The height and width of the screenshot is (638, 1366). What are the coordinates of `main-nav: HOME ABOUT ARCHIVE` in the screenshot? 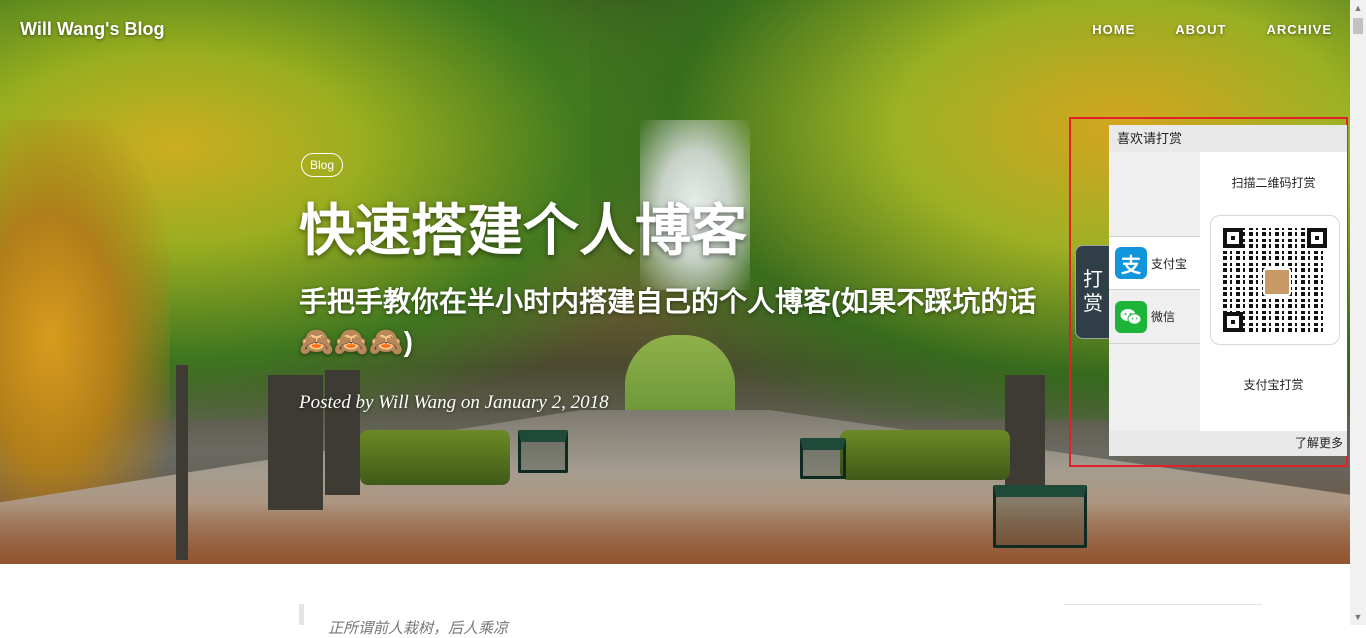 It's located at (1212, 29).